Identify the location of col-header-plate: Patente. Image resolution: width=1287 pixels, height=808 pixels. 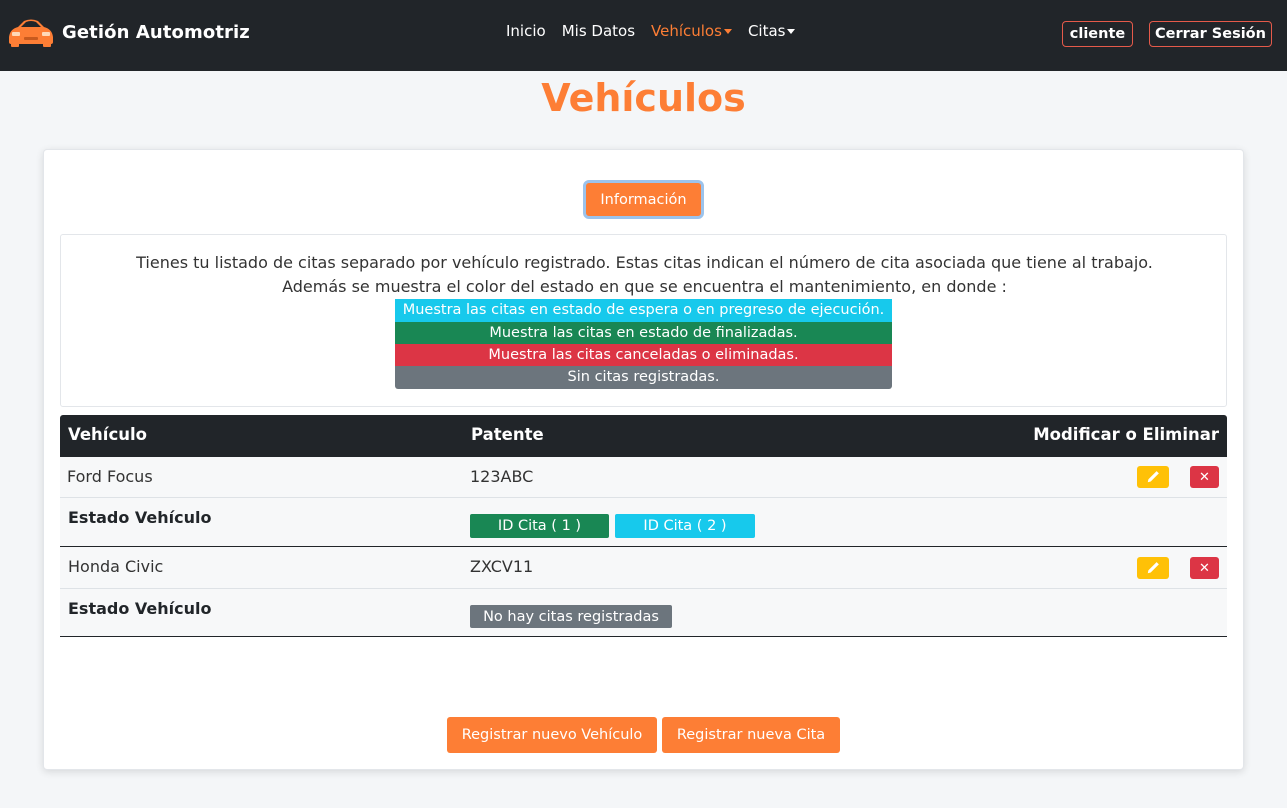
(507, 434).